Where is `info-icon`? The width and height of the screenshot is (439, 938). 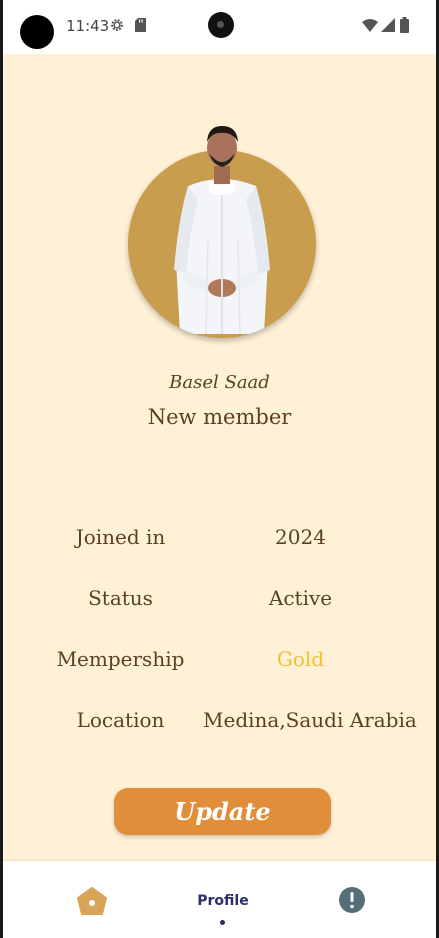
info-icon is located at coordinates (352, 900).